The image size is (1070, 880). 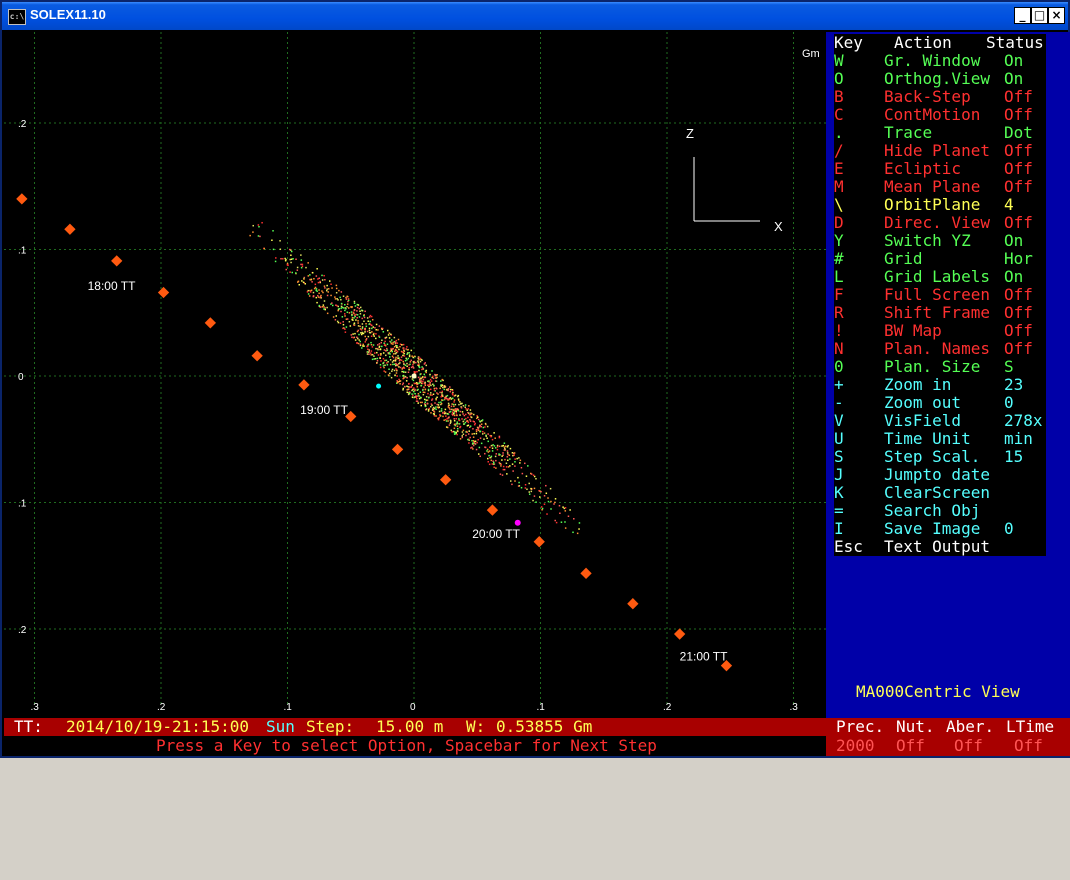 What do you see at coordinates (927, 240) in the screenshot?
I see `menu-item-action: Switch YZ` at bounding box center [927, 240].